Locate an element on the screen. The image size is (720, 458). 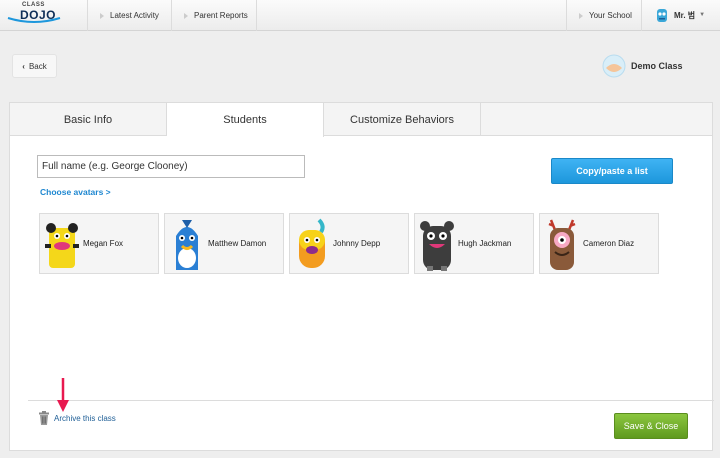
student-card: Megan Fox is located at coordinates (99, 243).